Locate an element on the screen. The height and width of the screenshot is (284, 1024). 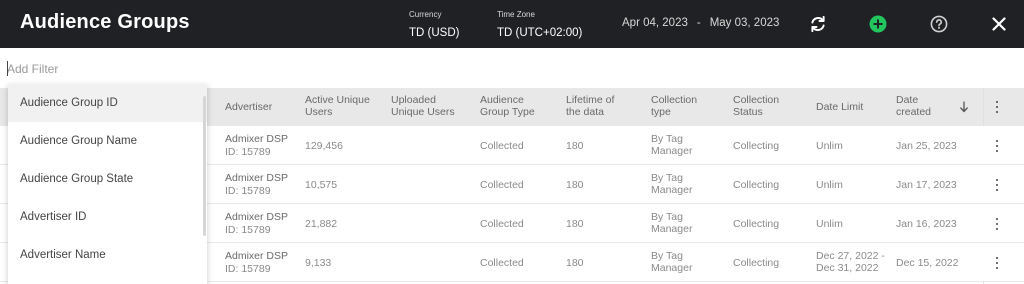
date-to: May 03, 2023 is located at coordinates (744, 23).